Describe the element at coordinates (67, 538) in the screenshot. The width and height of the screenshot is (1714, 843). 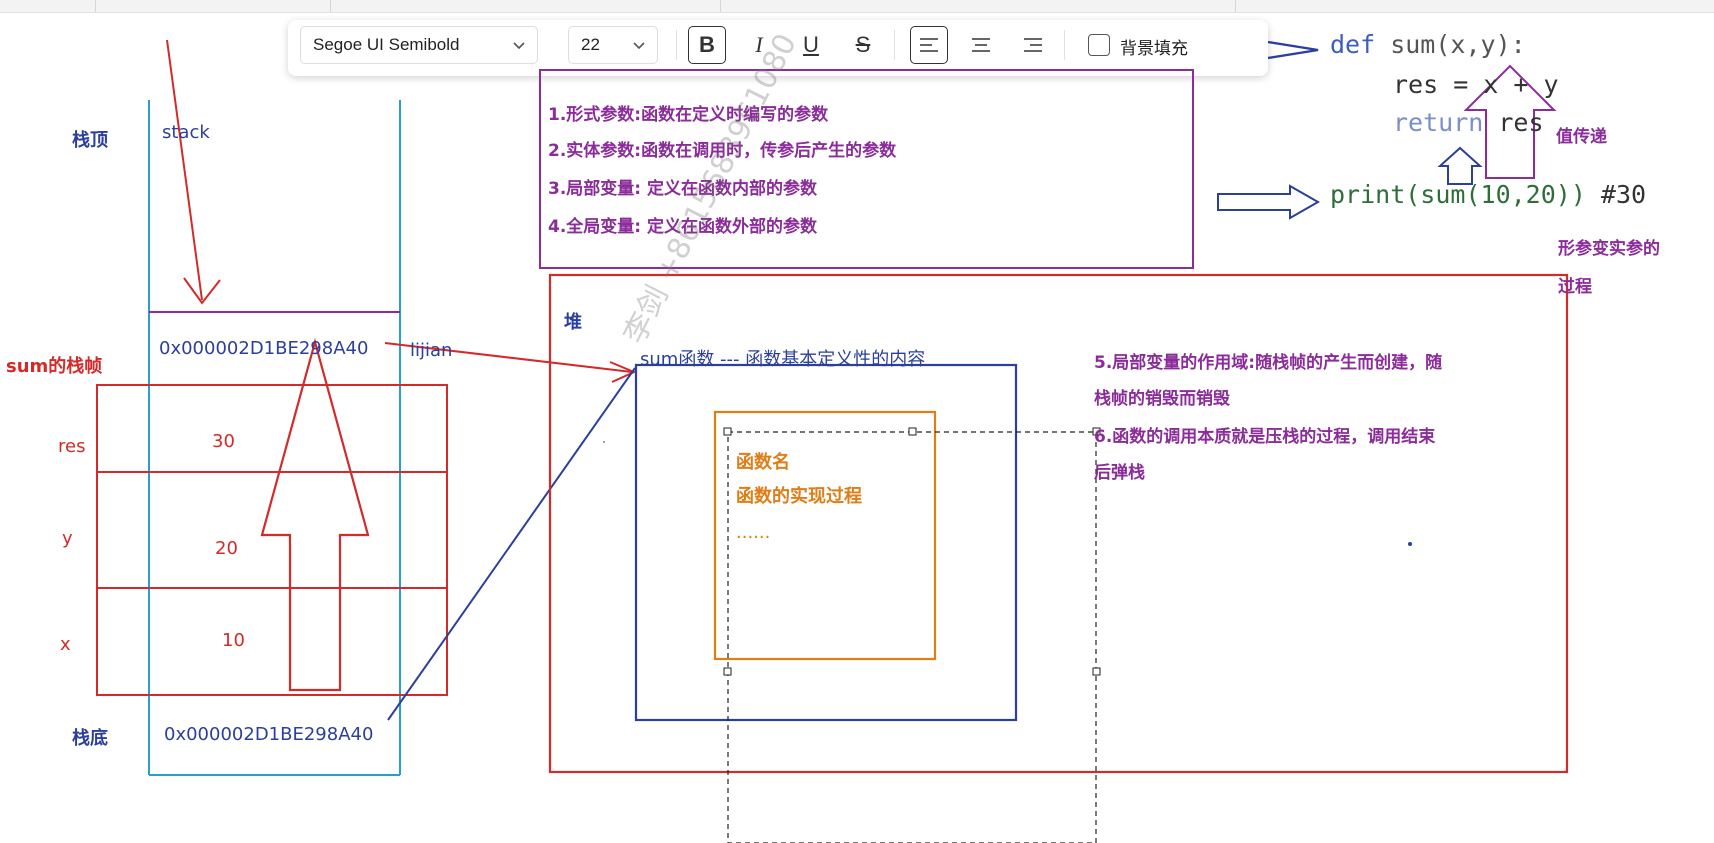
I see `row-name-y: y` at that location.